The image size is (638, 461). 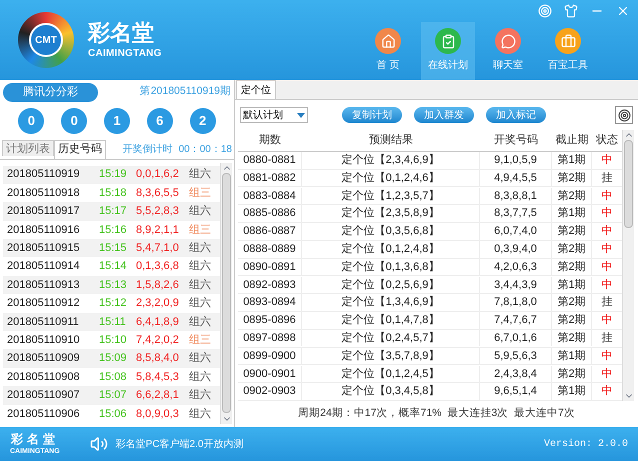 What do you see at coordinates (270, 213) in the screenshot?
I see `table-cell: 0885-0886` at bounding box center [270, 213].